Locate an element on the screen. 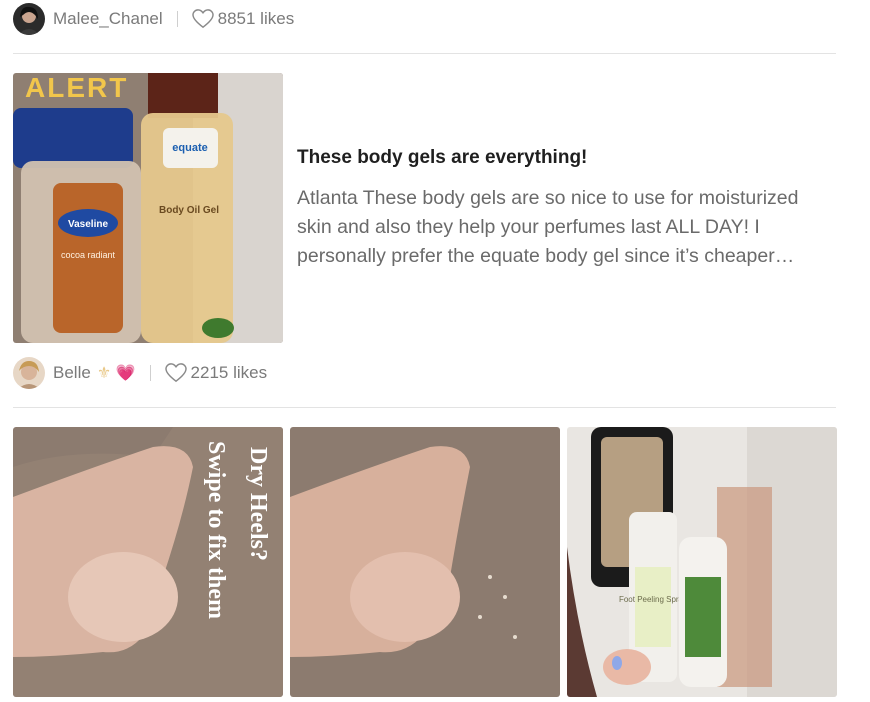  equate-sub: Body Oil Gel is located at coordinates (189, 210).